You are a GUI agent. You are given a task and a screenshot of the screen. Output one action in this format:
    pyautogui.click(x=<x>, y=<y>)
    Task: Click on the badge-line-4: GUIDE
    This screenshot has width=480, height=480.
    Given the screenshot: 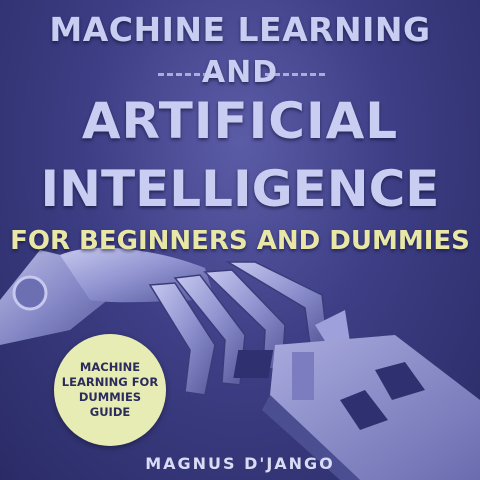 What is the action you would take?
    pyautogui.click(x=110, y=412)
    